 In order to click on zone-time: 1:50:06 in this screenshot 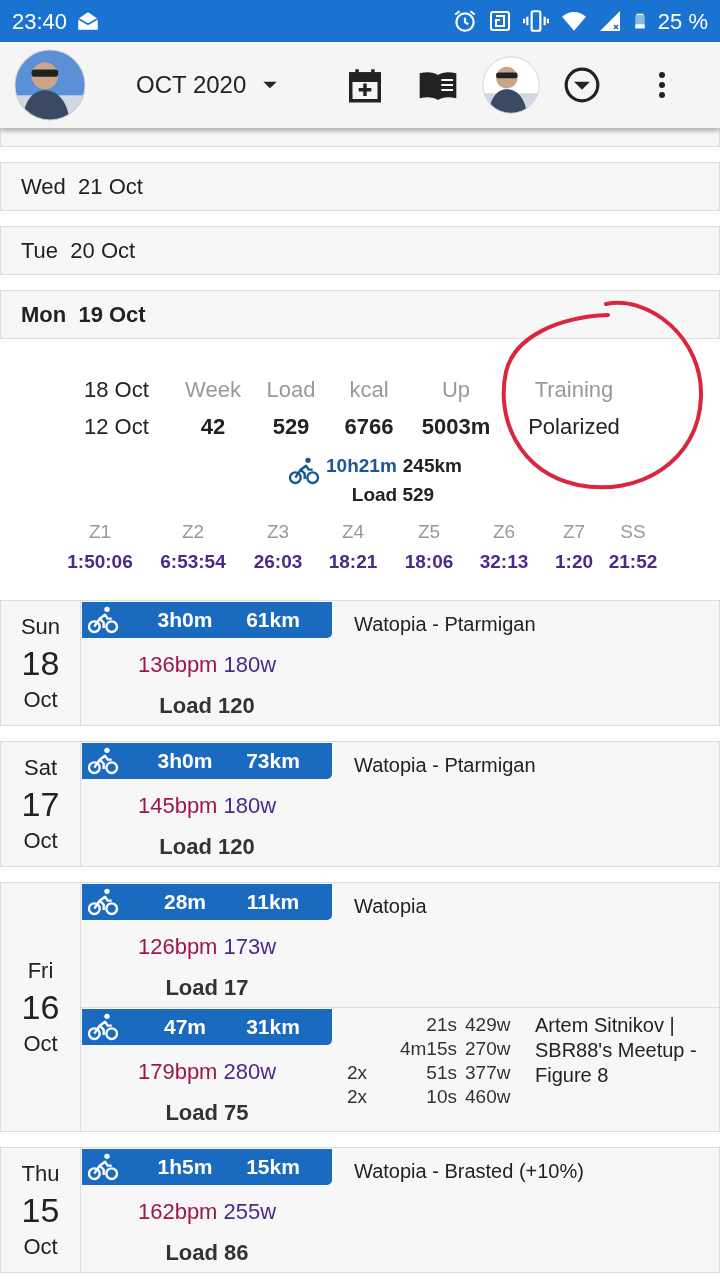, I will do `click(100, 562)`.